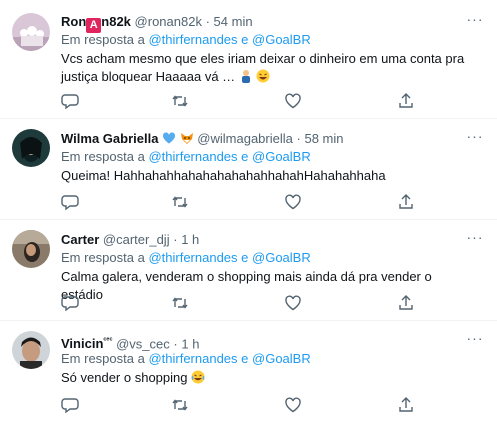 This screenshot has width=497, height=430. I want to click on man-icon, so click(245, 76).